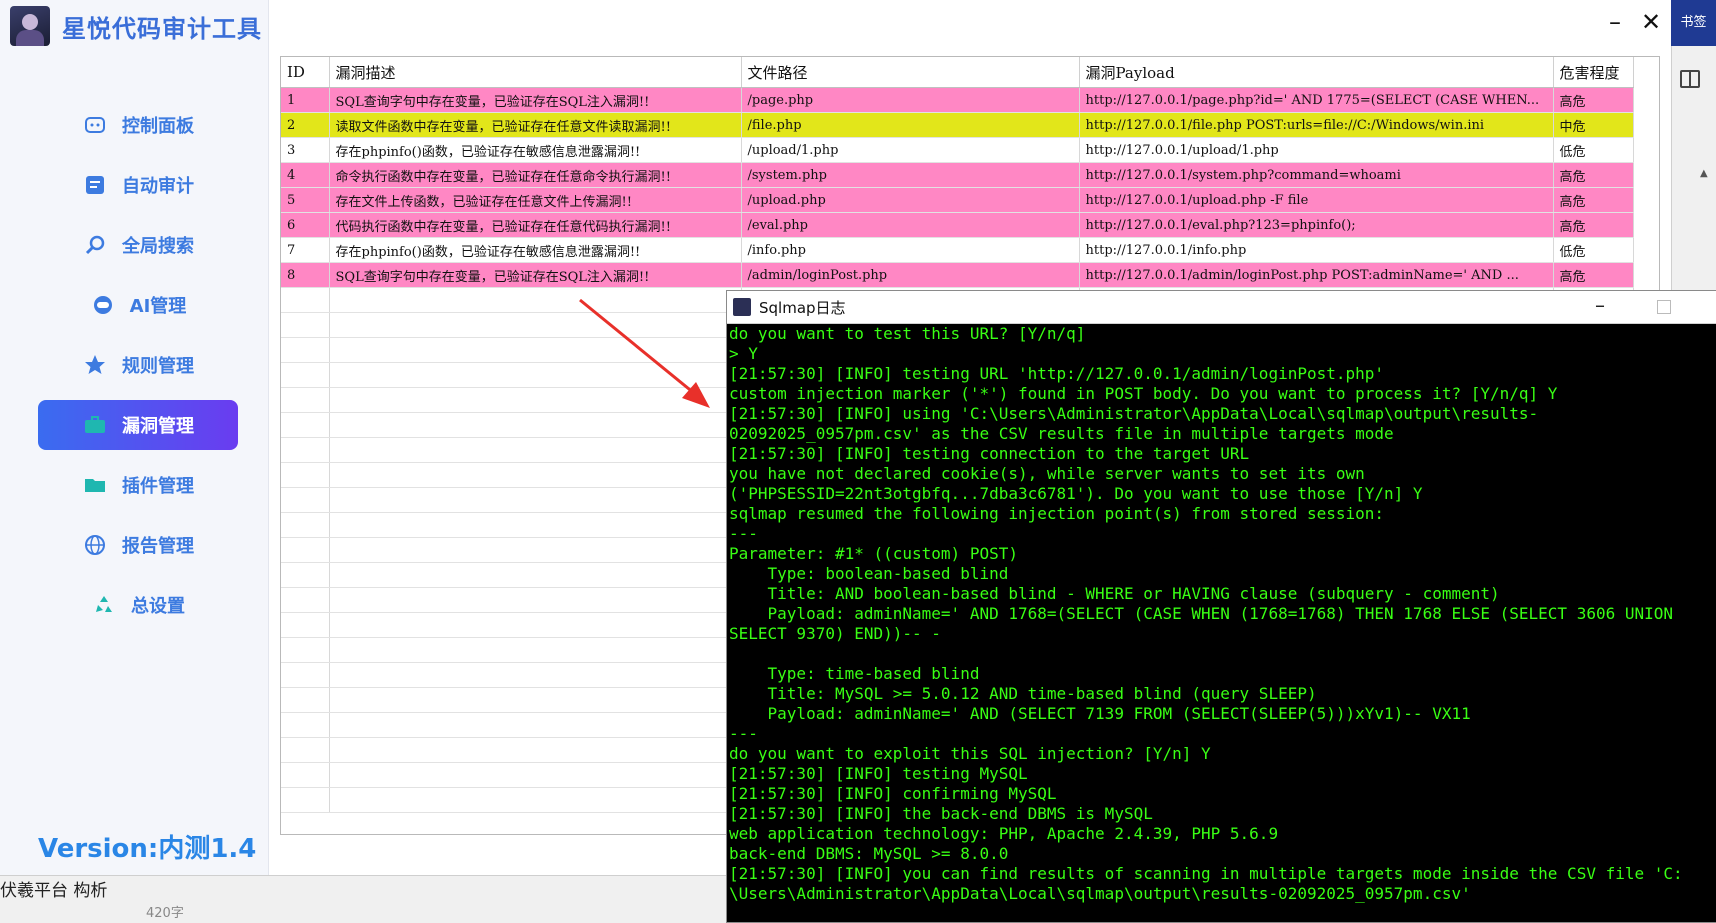  Describe the element at coordinates (54, 891) in the screenshot. I see `bottom-caption: 伏羲平台 构析` at that location.